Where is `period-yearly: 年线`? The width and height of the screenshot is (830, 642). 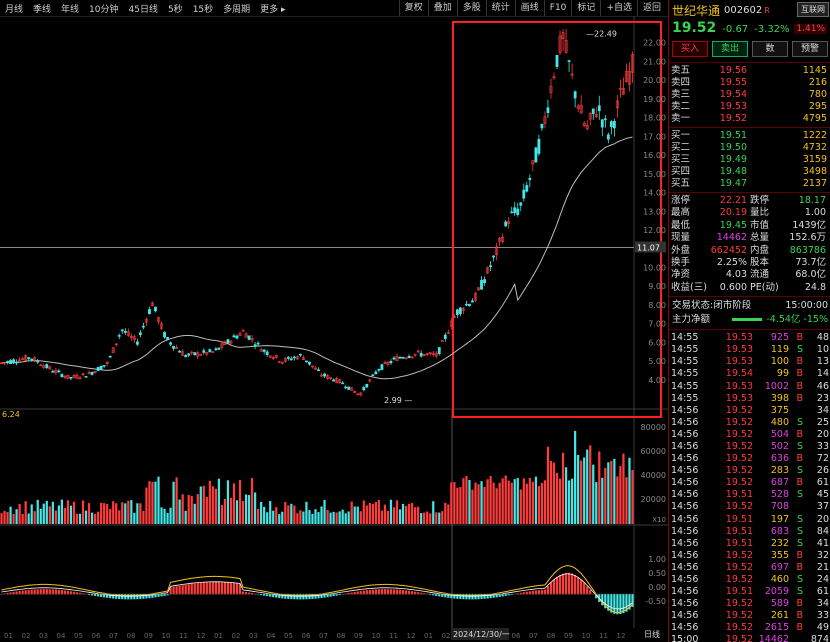
period-yearly: 年线 is located at coordinates (70, 8).